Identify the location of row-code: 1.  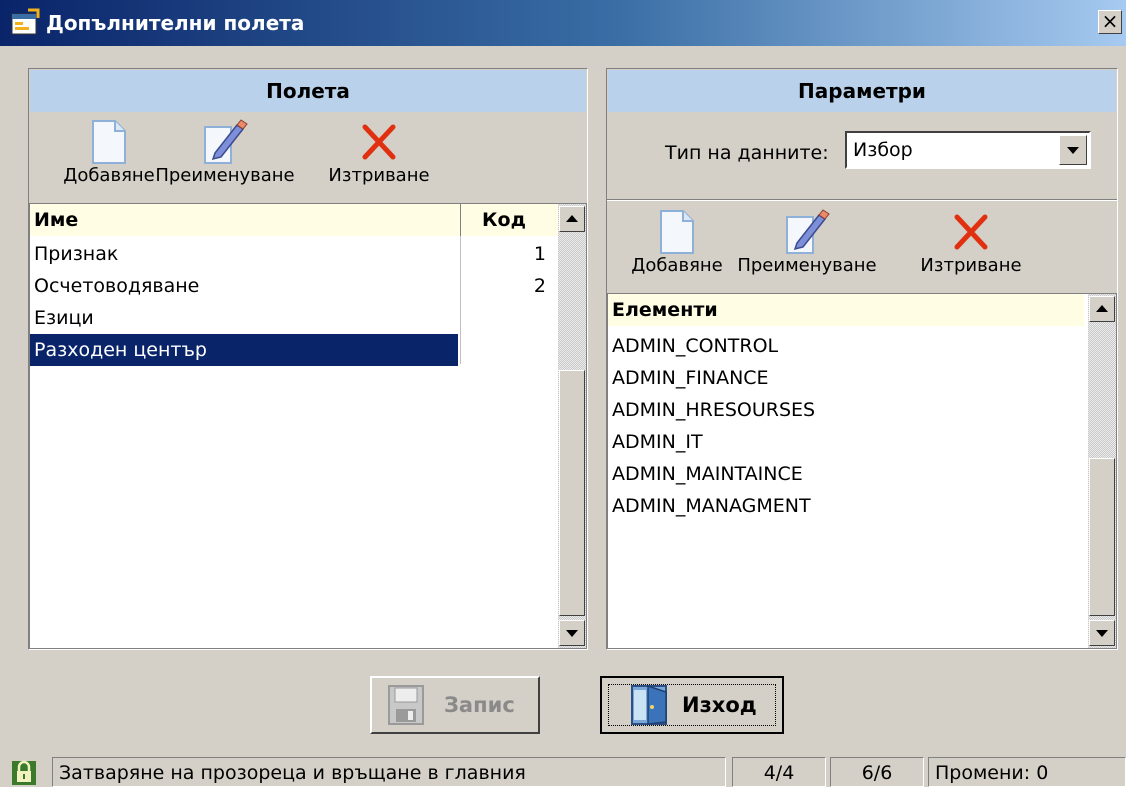
(539, 254).